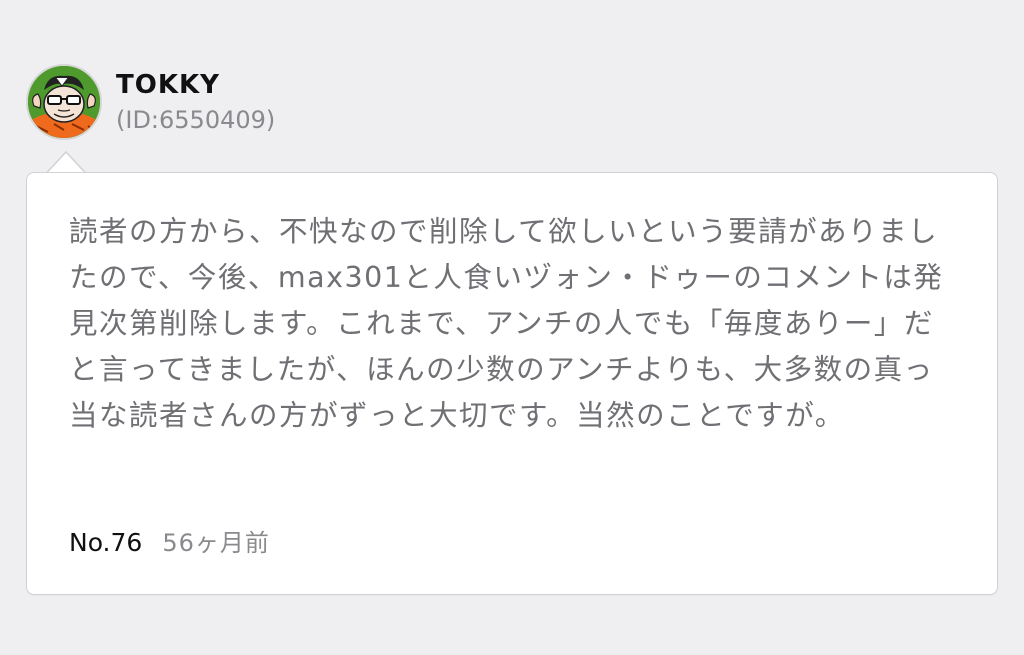  I want to click on comment-footer: No.76 56ヶ月前, so click(169, 540).